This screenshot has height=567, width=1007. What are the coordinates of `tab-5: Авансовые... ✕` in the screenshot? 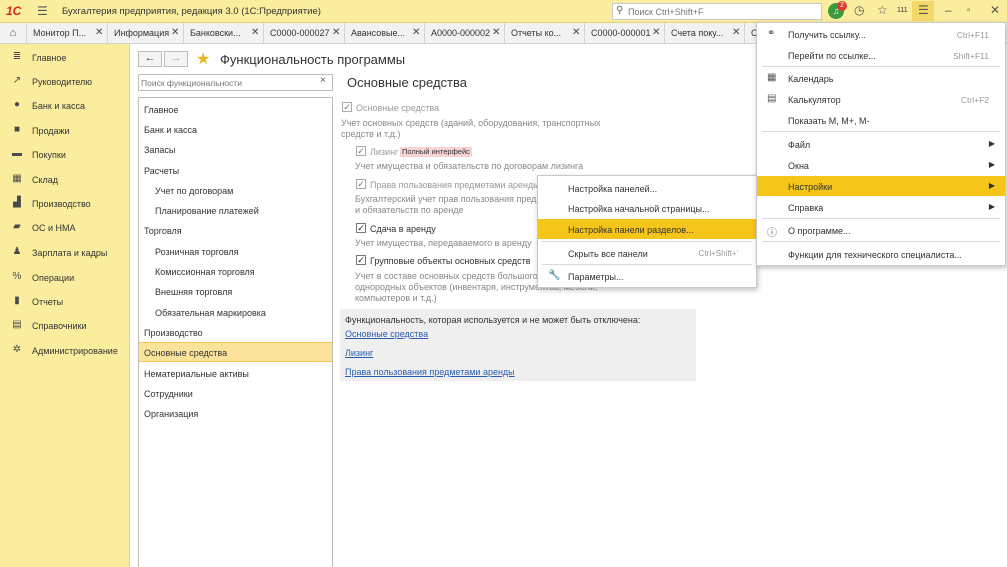 It's located at (384, 33).